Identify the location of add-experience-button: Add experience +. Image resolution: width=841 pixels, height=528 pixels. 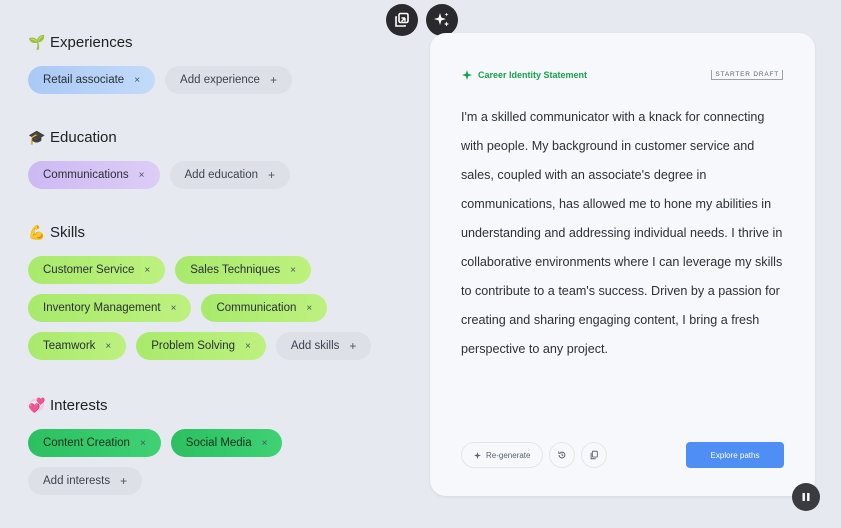
(228, 80).